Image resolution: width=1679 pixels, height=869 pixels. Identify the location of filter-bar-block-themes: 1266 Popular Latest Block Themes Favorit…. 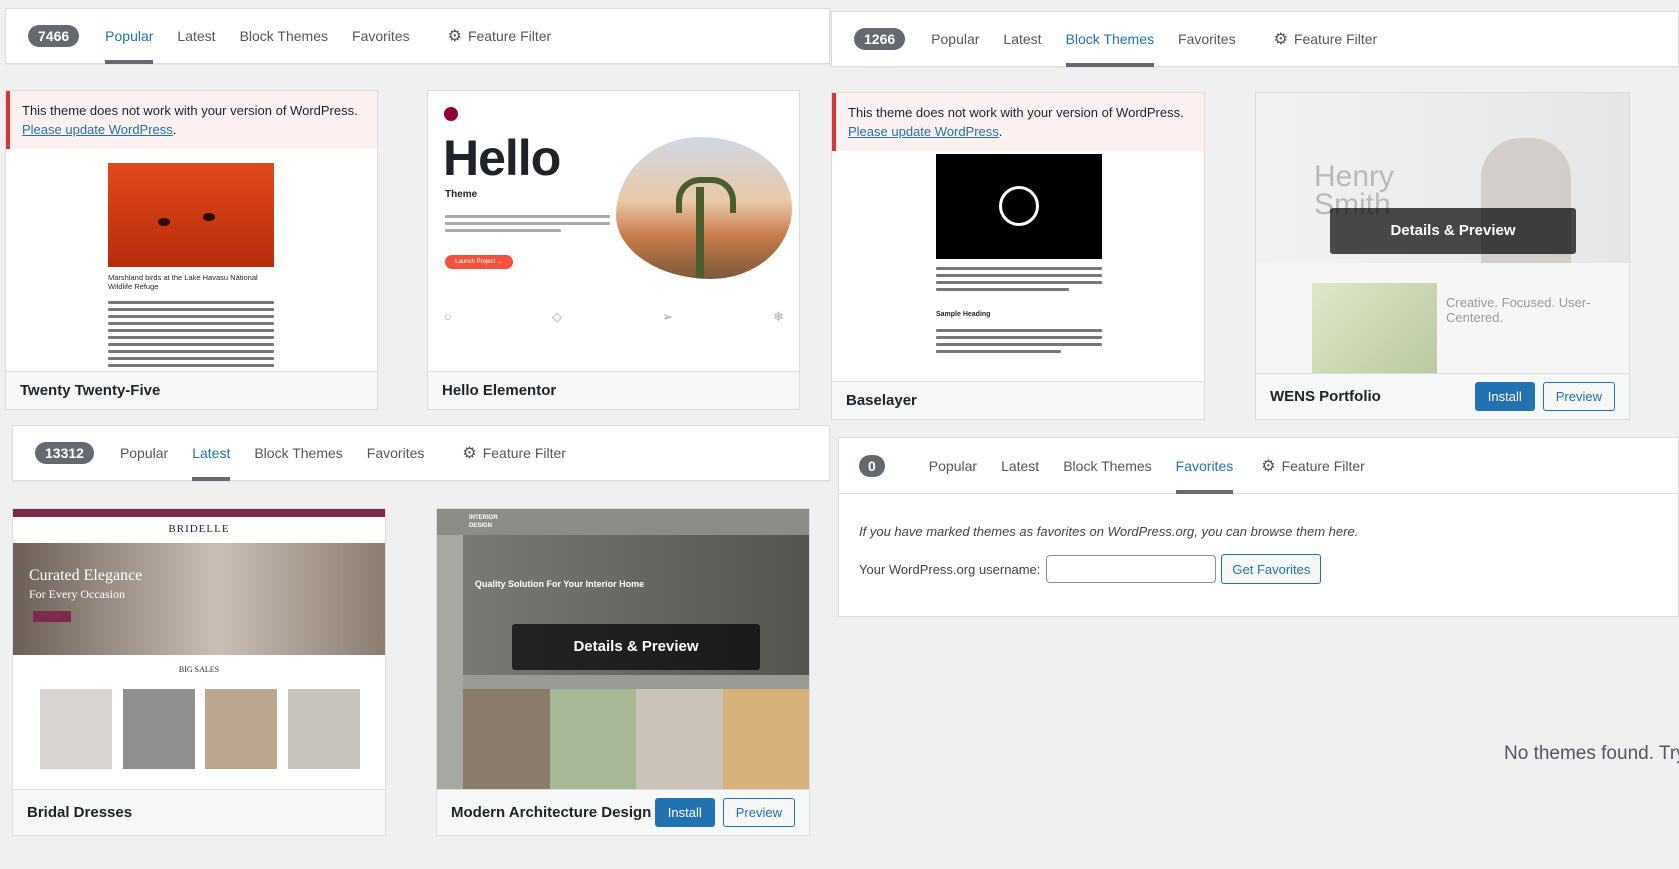
(1255, 39).